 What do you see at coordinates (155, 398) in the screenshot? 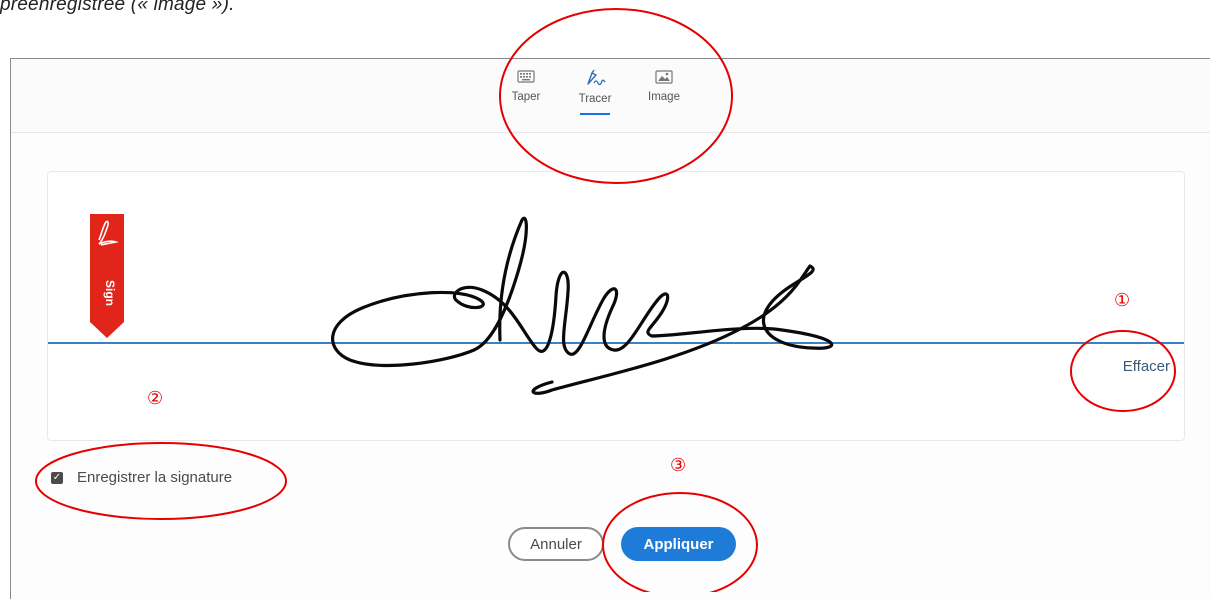
I see `annotation-marker-2: ②` at bounding box center [155, 398].